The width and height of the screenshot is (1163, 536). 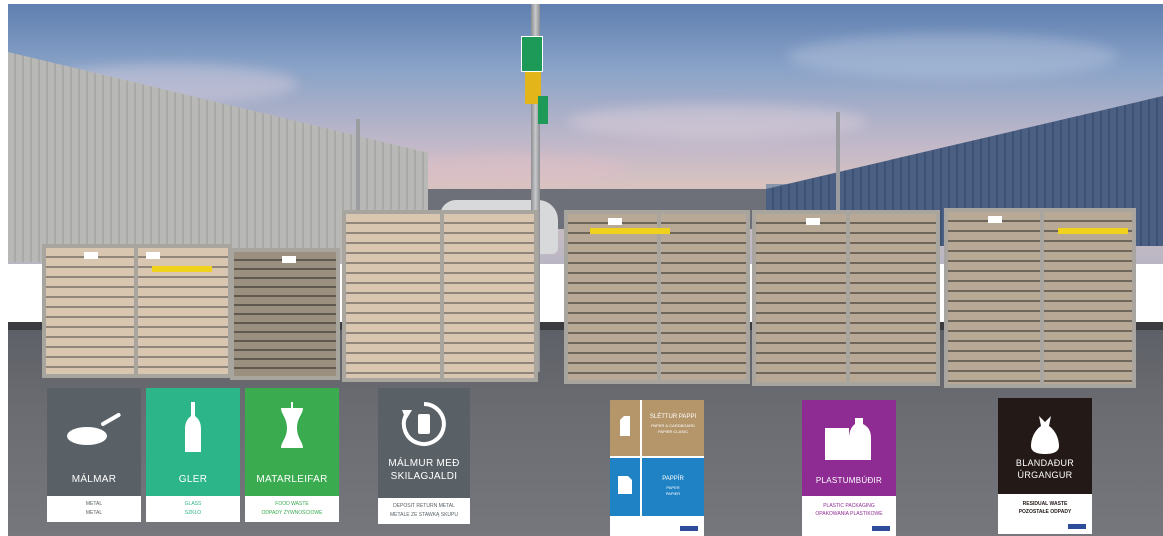 I want to click on sign-title: PLASTUMBÚÐIR, so click(x=849, y=480).